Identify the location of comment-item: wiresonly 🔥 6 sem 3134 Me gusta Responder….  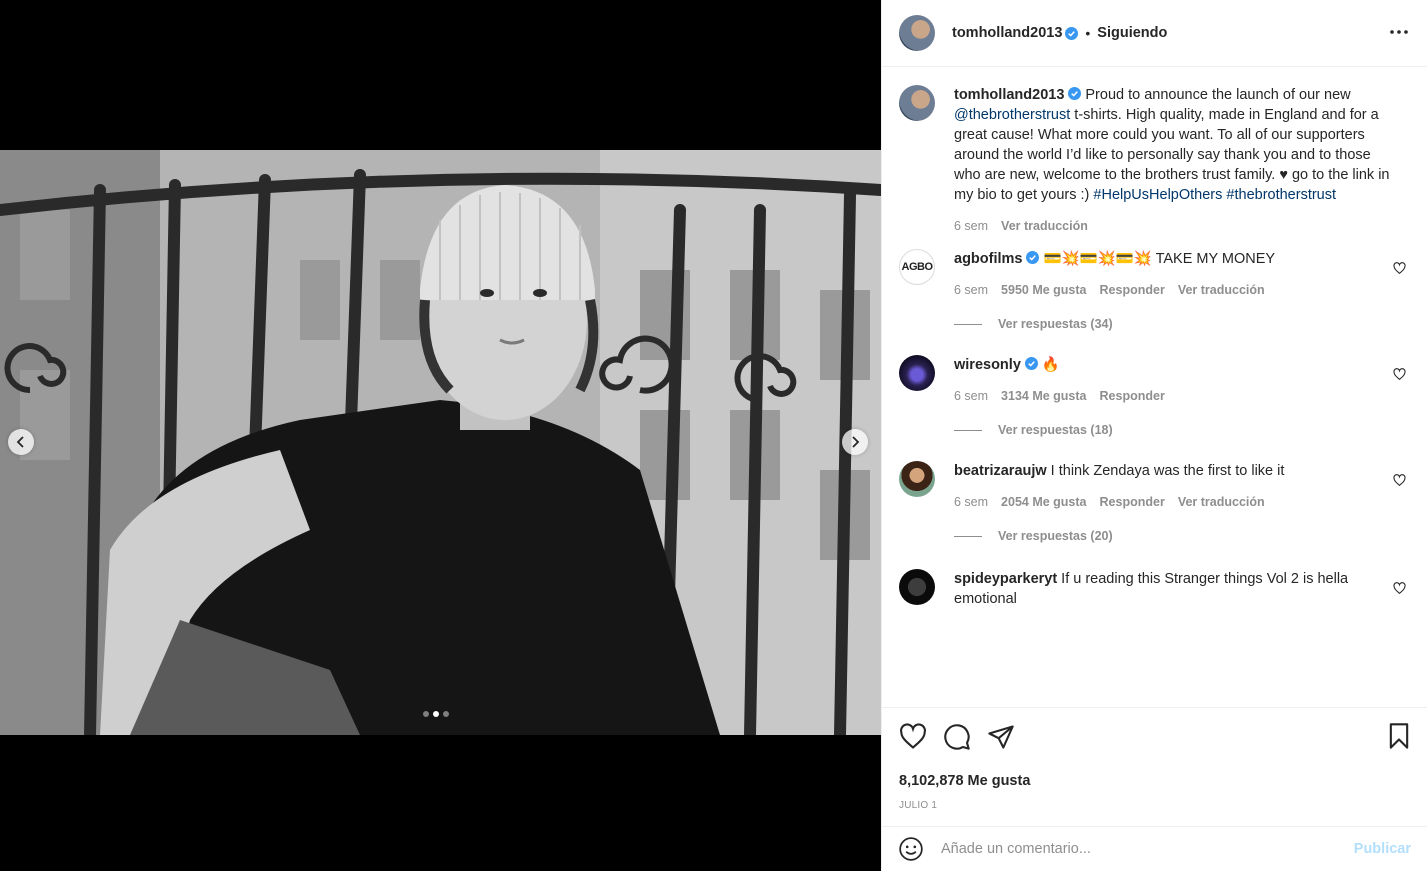
(1154, 396).